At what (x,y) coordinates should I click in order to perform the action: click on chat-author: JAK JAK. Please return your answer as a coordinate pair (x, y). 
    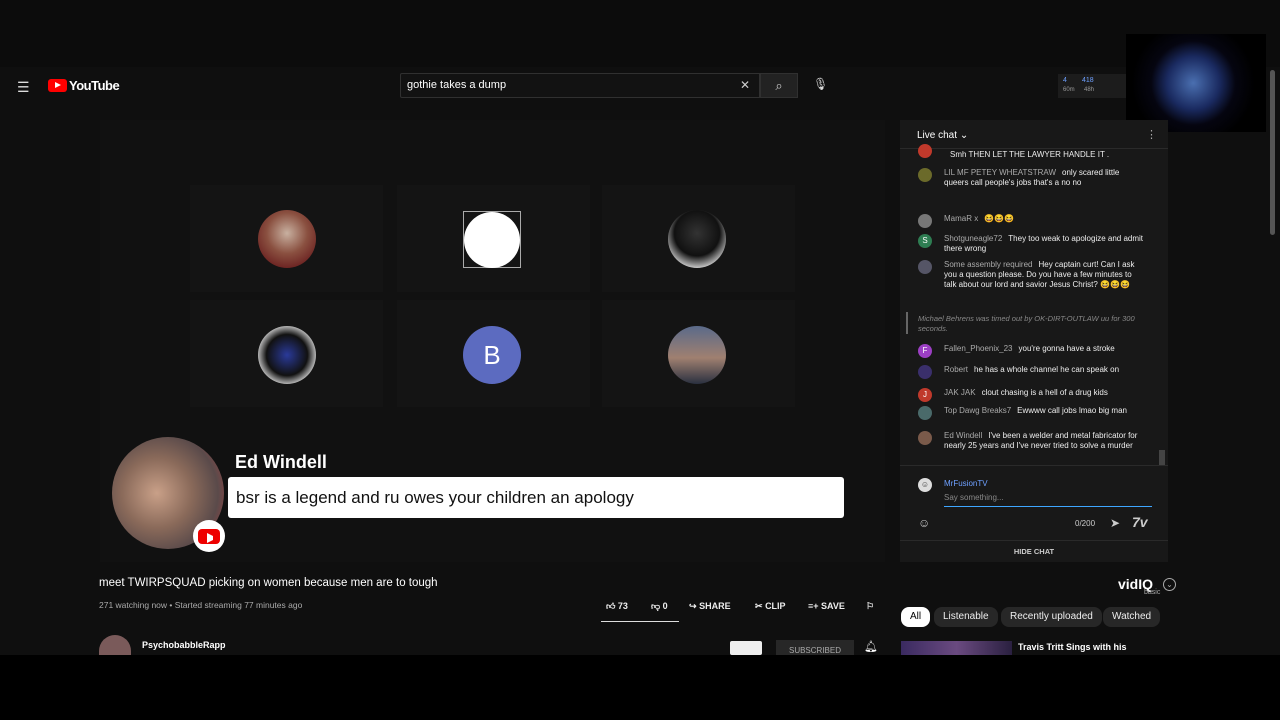
    Looking at the image, I should click on (960, 392).